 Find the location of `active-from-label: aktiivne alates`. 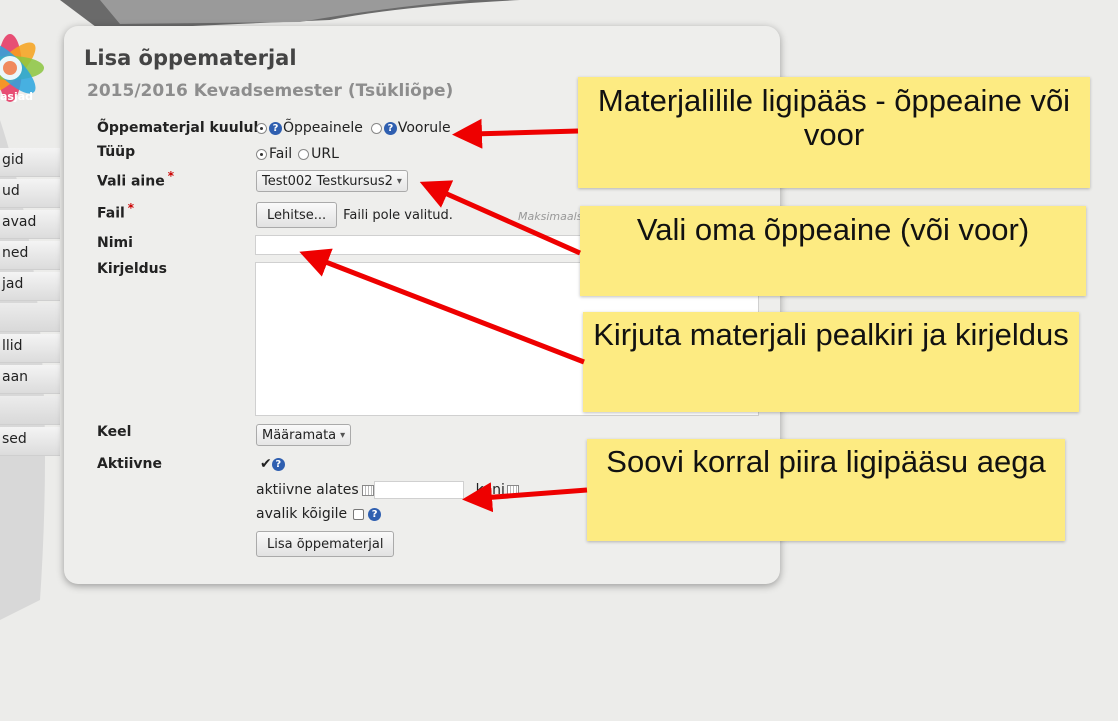

active-from-label: aktiivne alates is located at coordinates (307, 490).